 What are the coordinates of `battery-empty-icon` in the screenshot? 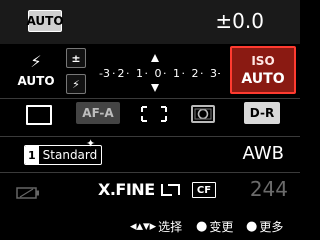 It's located at (28, 191).